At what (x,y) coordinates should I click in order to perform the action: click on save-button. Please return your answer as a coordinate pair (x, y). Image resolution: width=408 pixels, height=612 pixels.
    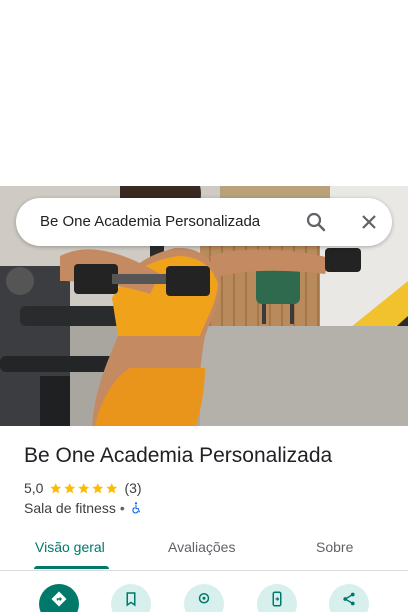
    Looking at the image, I should click on (131, 598).